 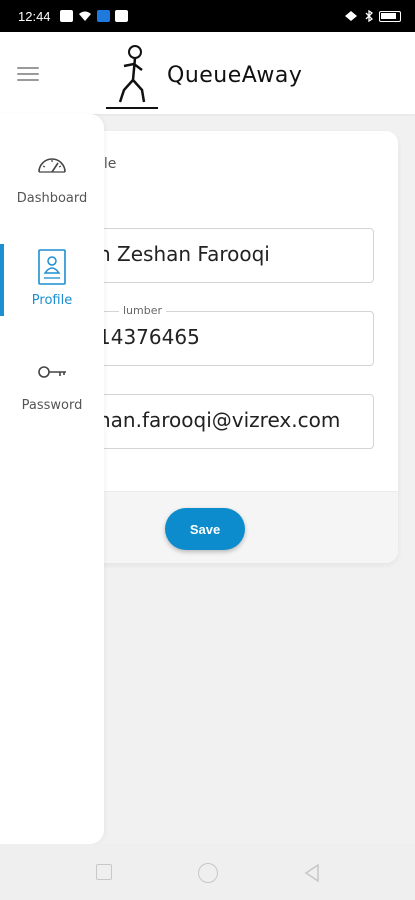 I want to click on nav-item-password: Password, so click(x=52, y=407).